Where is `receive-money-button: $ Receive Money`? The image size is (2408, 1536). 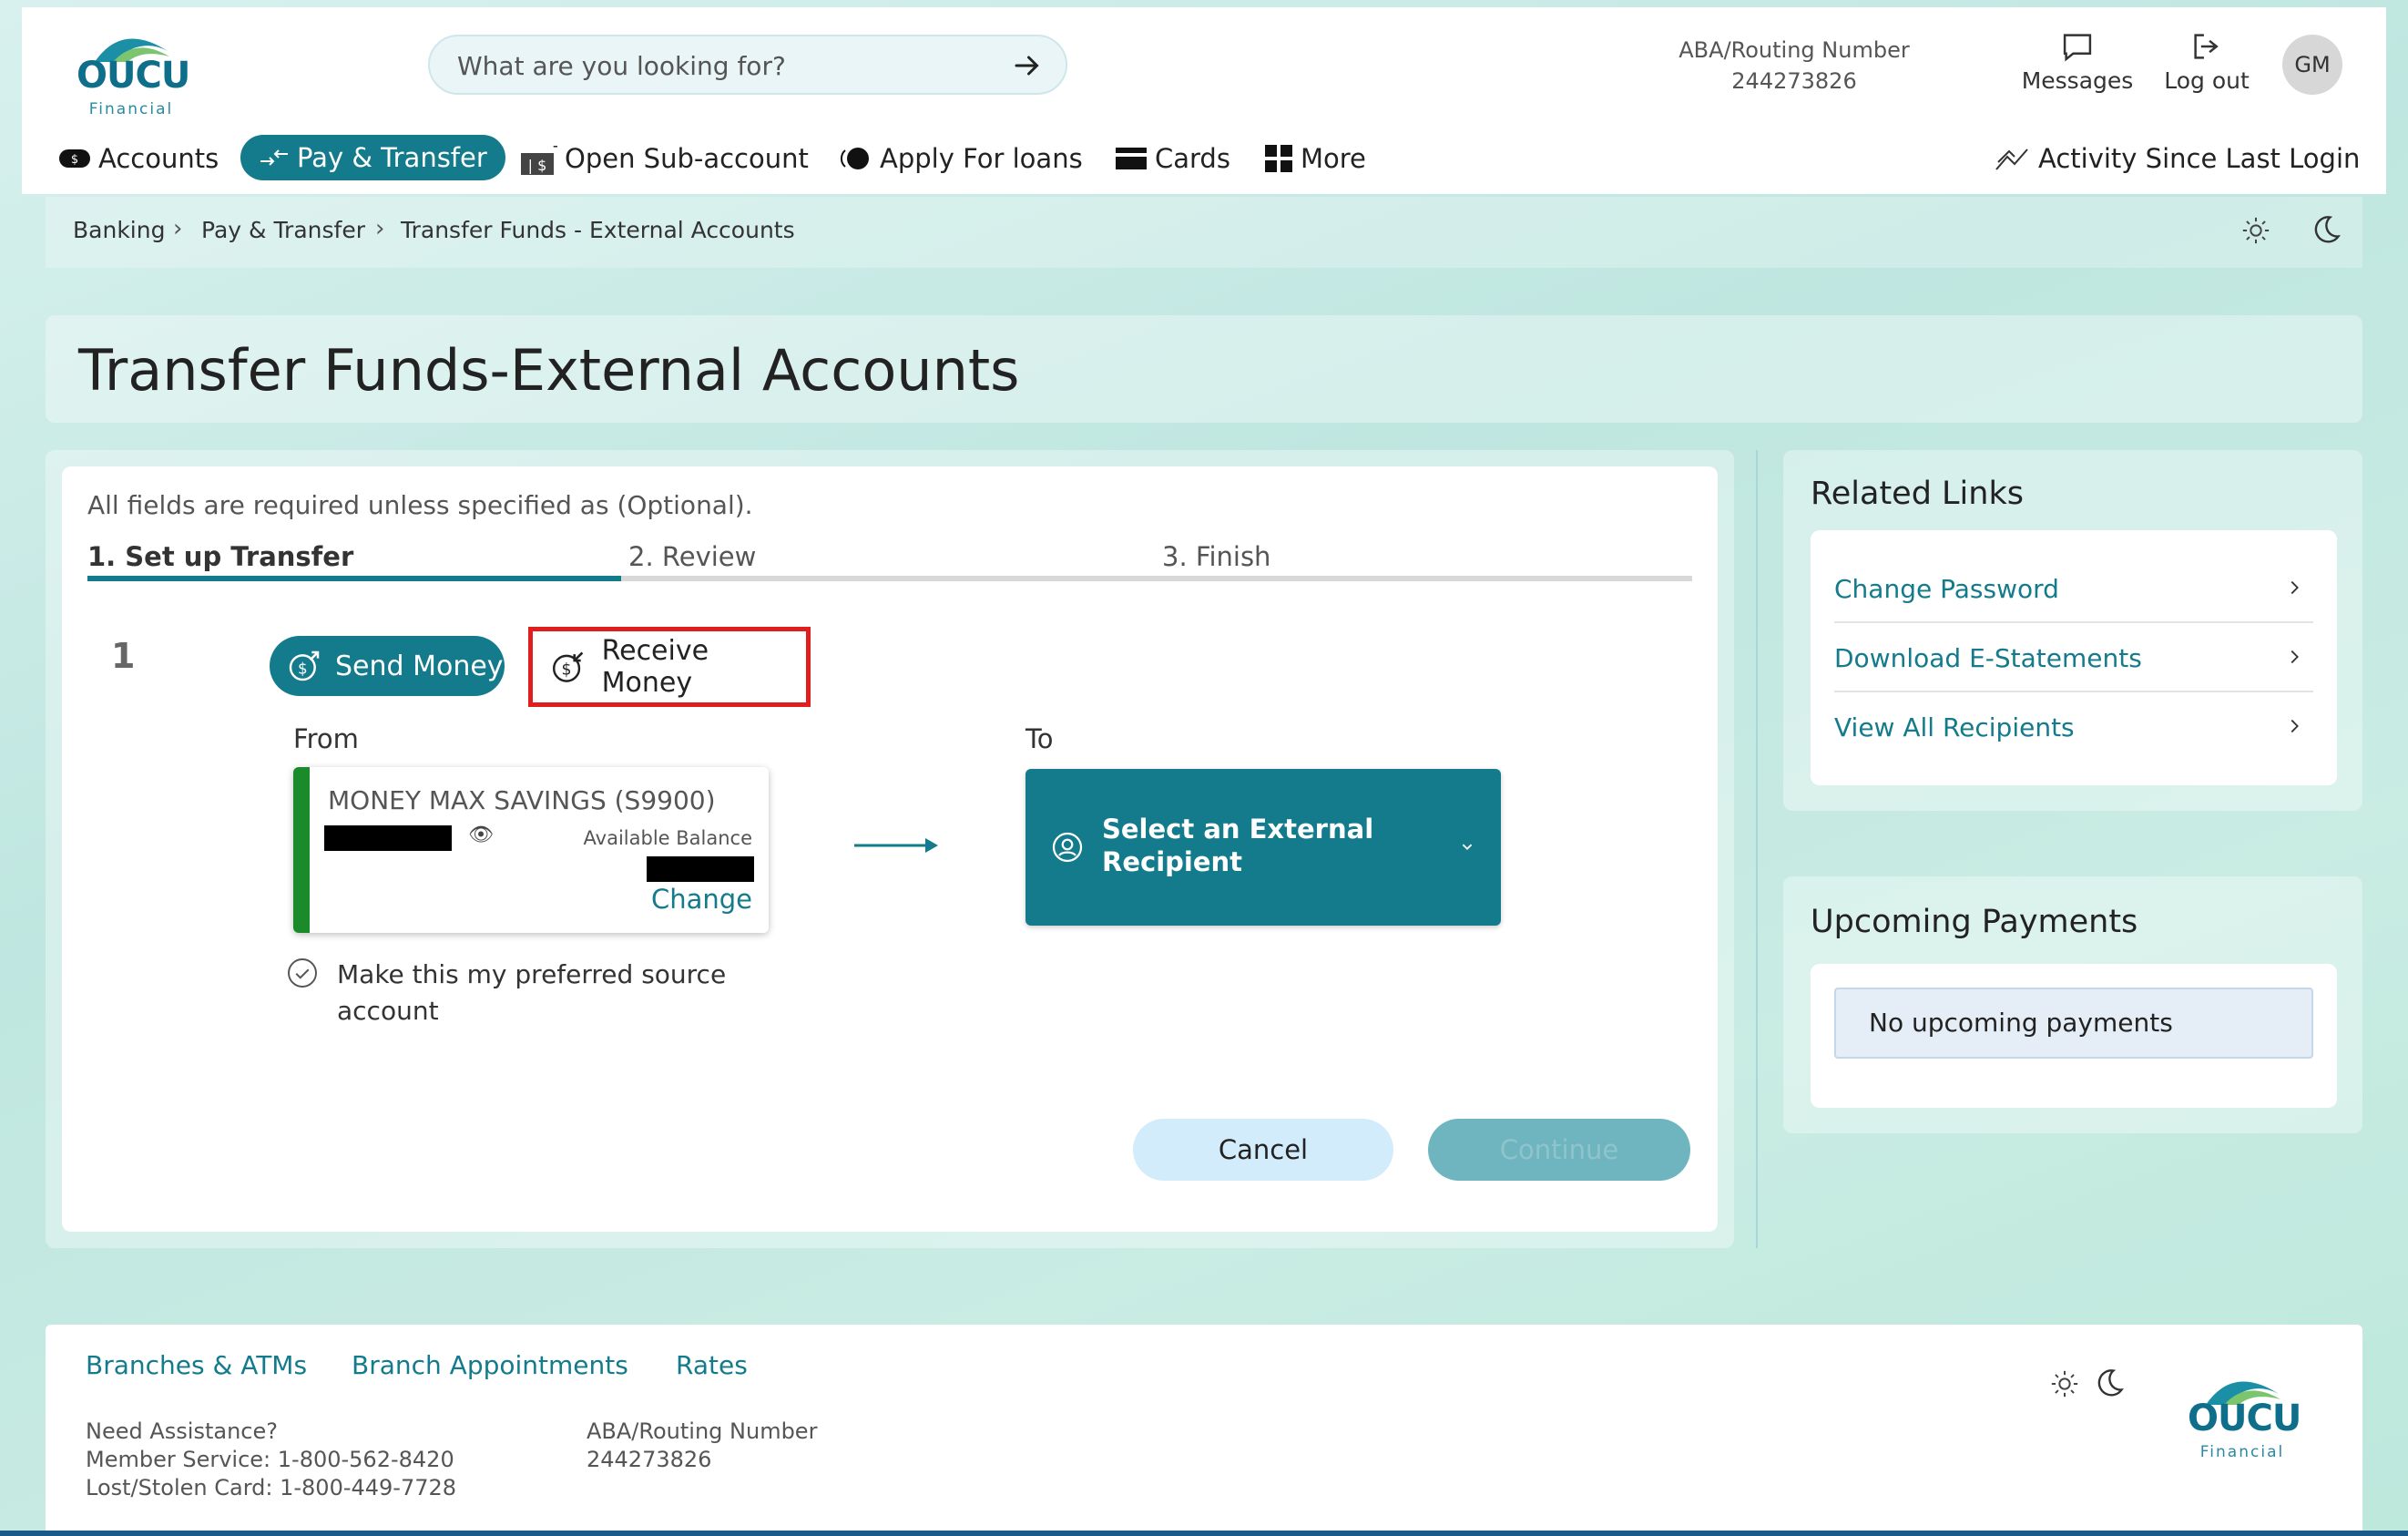
receive-money-button: $ Receive Money is located at coordinates (669, 667).